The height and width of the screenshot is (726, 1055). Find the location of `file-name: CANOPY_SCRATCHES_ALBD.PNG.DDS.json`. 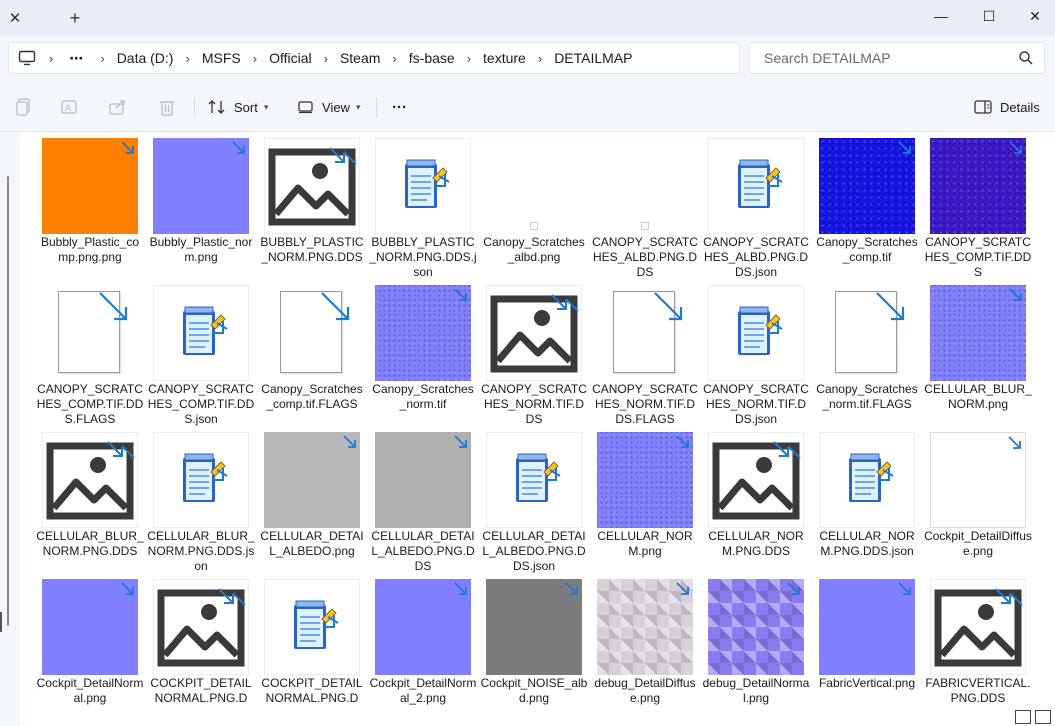

file-name: CANOPY_SCRATCHES_ALBD.PNG.DDS.json is located at coordinates (756, 257).